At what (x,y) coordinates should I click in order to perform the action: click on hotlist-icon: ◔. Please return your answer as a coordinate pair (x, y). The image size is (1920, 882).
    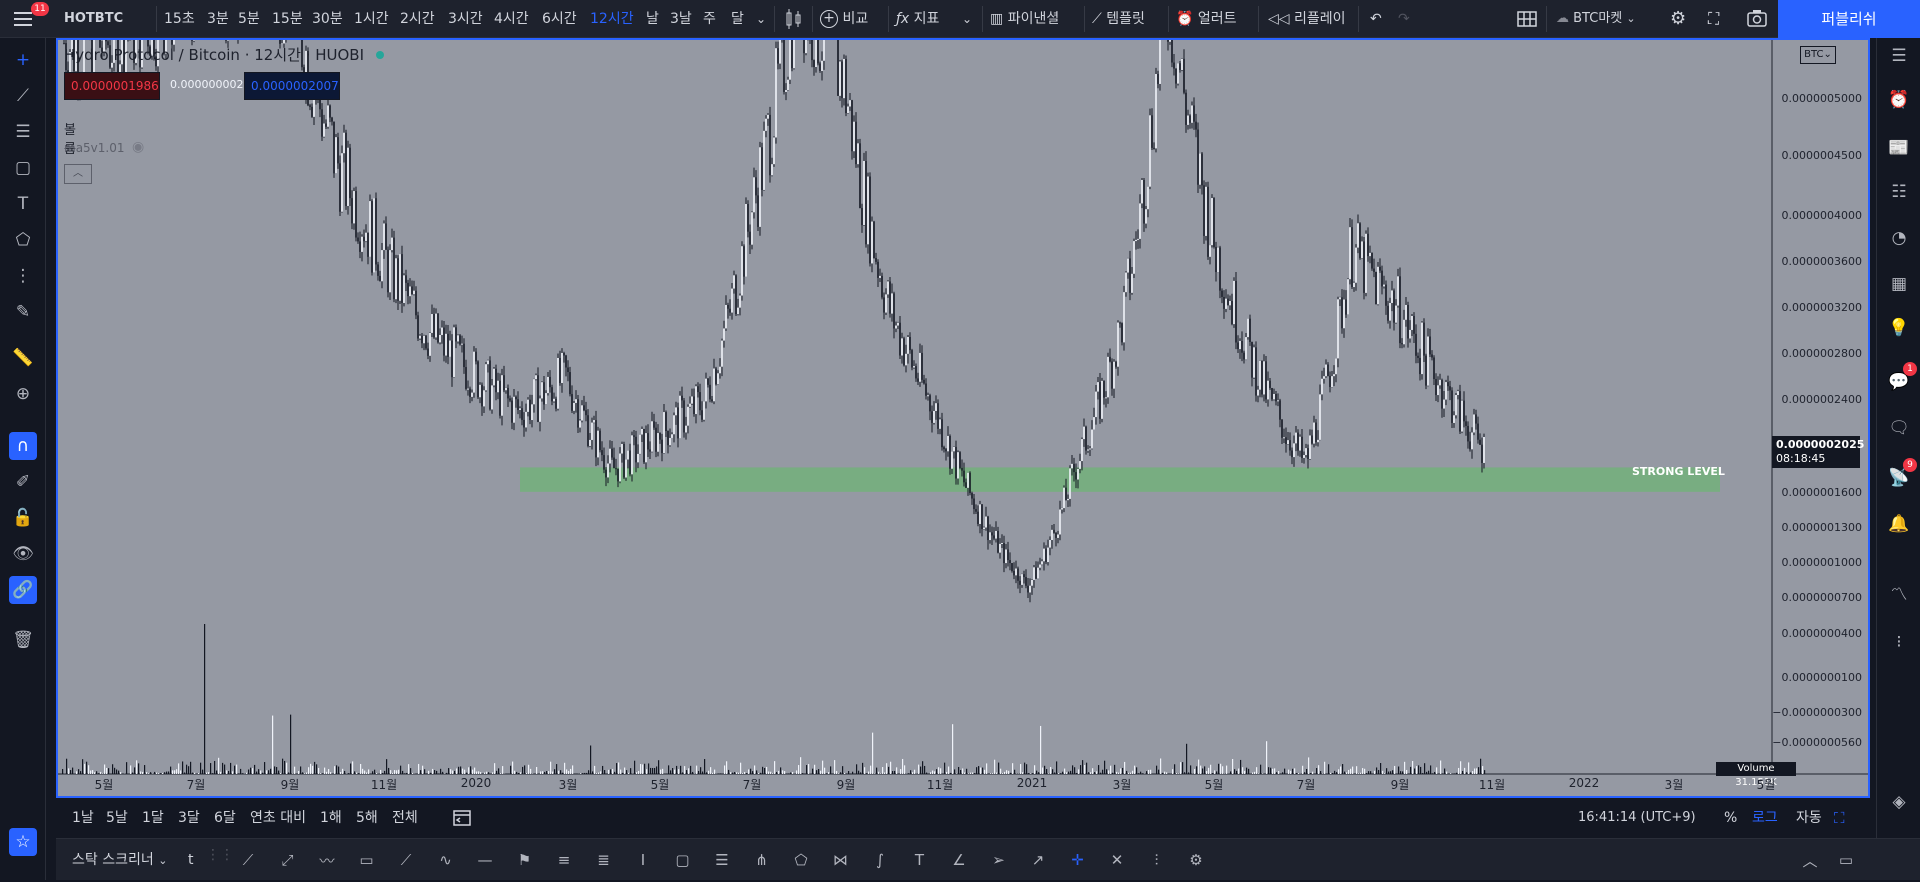
    Looking at the image, I should click on (1899, 238).